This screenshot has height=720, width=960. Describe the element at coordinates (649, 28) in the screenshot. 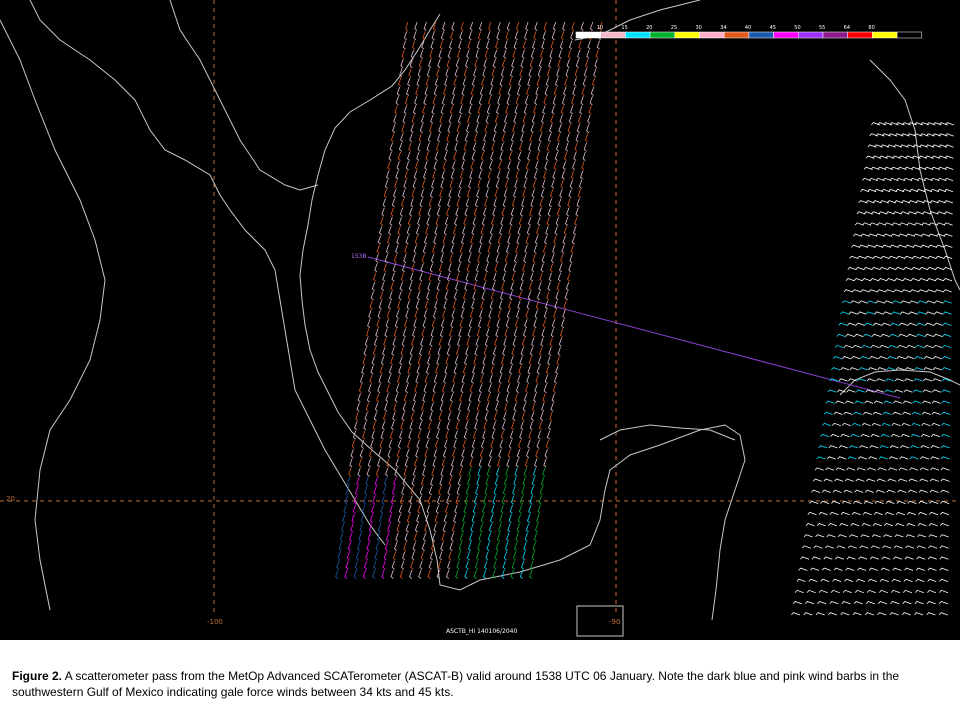

I see `legend-label: 20` at that location.